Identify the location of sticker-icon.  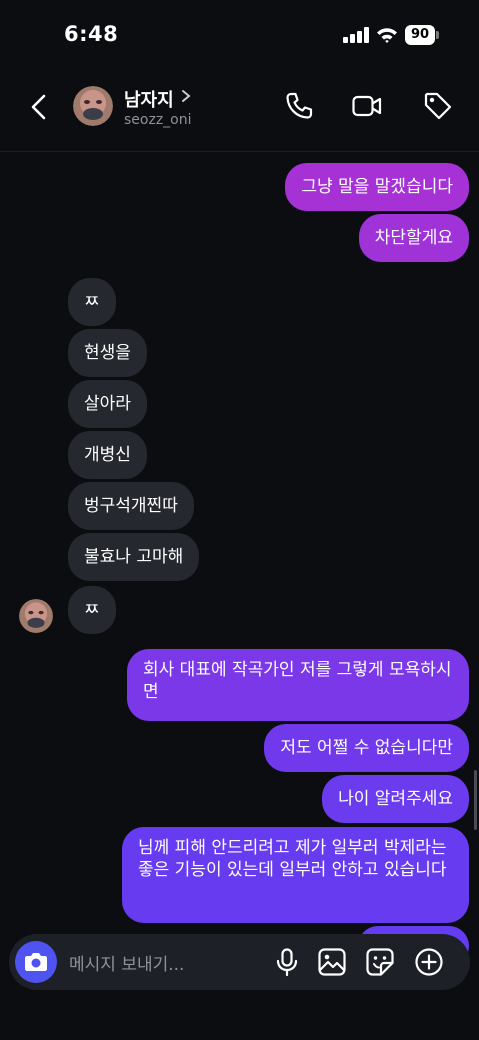
(380, 962).